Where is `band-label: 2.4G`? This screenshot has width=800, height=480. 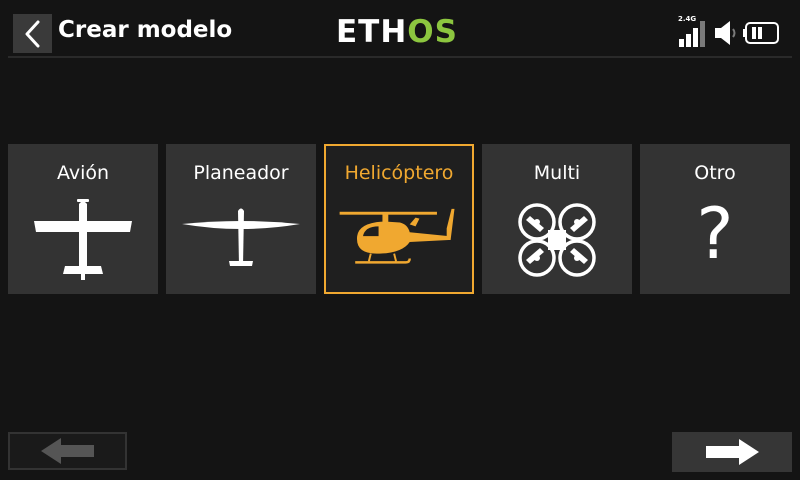
band-label: 2.4G is located at coordinates (687, 19).